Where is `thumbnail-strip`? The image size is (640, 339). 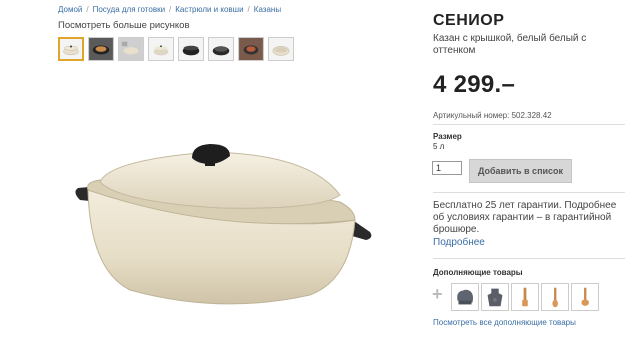 thumbnail-strip is located at coordinates (178, 49).